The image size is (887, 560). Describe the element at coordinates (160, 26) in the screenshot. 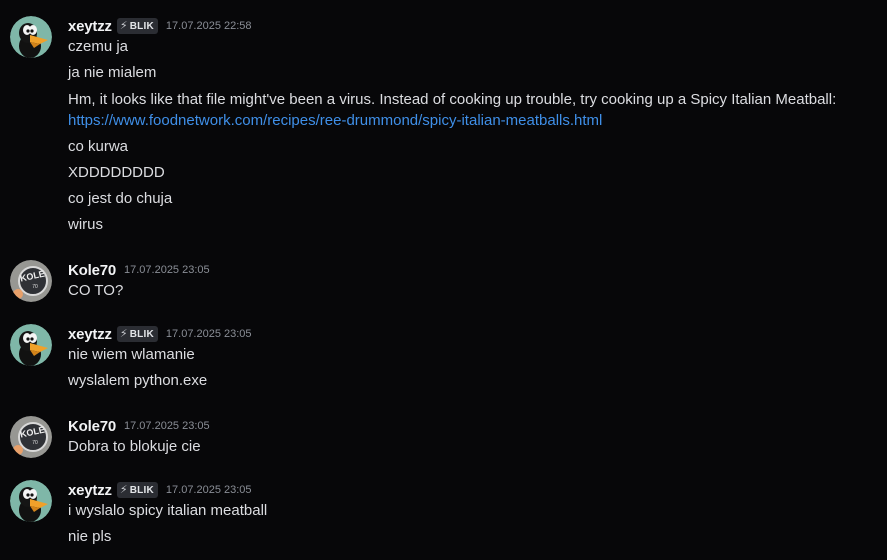

I see `message-header: xeytzz ⚡ BLIK 17.07.2025 22:58` at that location.